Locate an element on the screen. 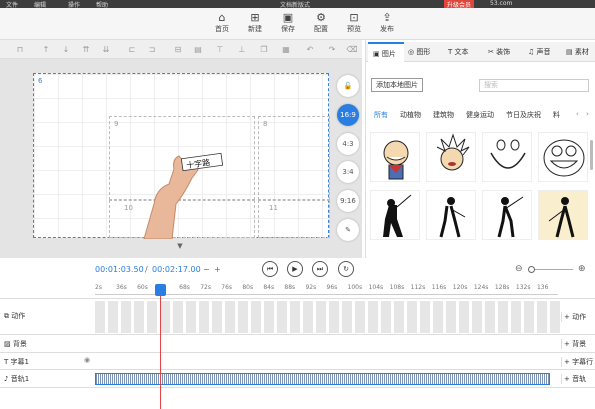 The image size is (595, 409). zoom-slider-handle is located at coordinates (531, 269).